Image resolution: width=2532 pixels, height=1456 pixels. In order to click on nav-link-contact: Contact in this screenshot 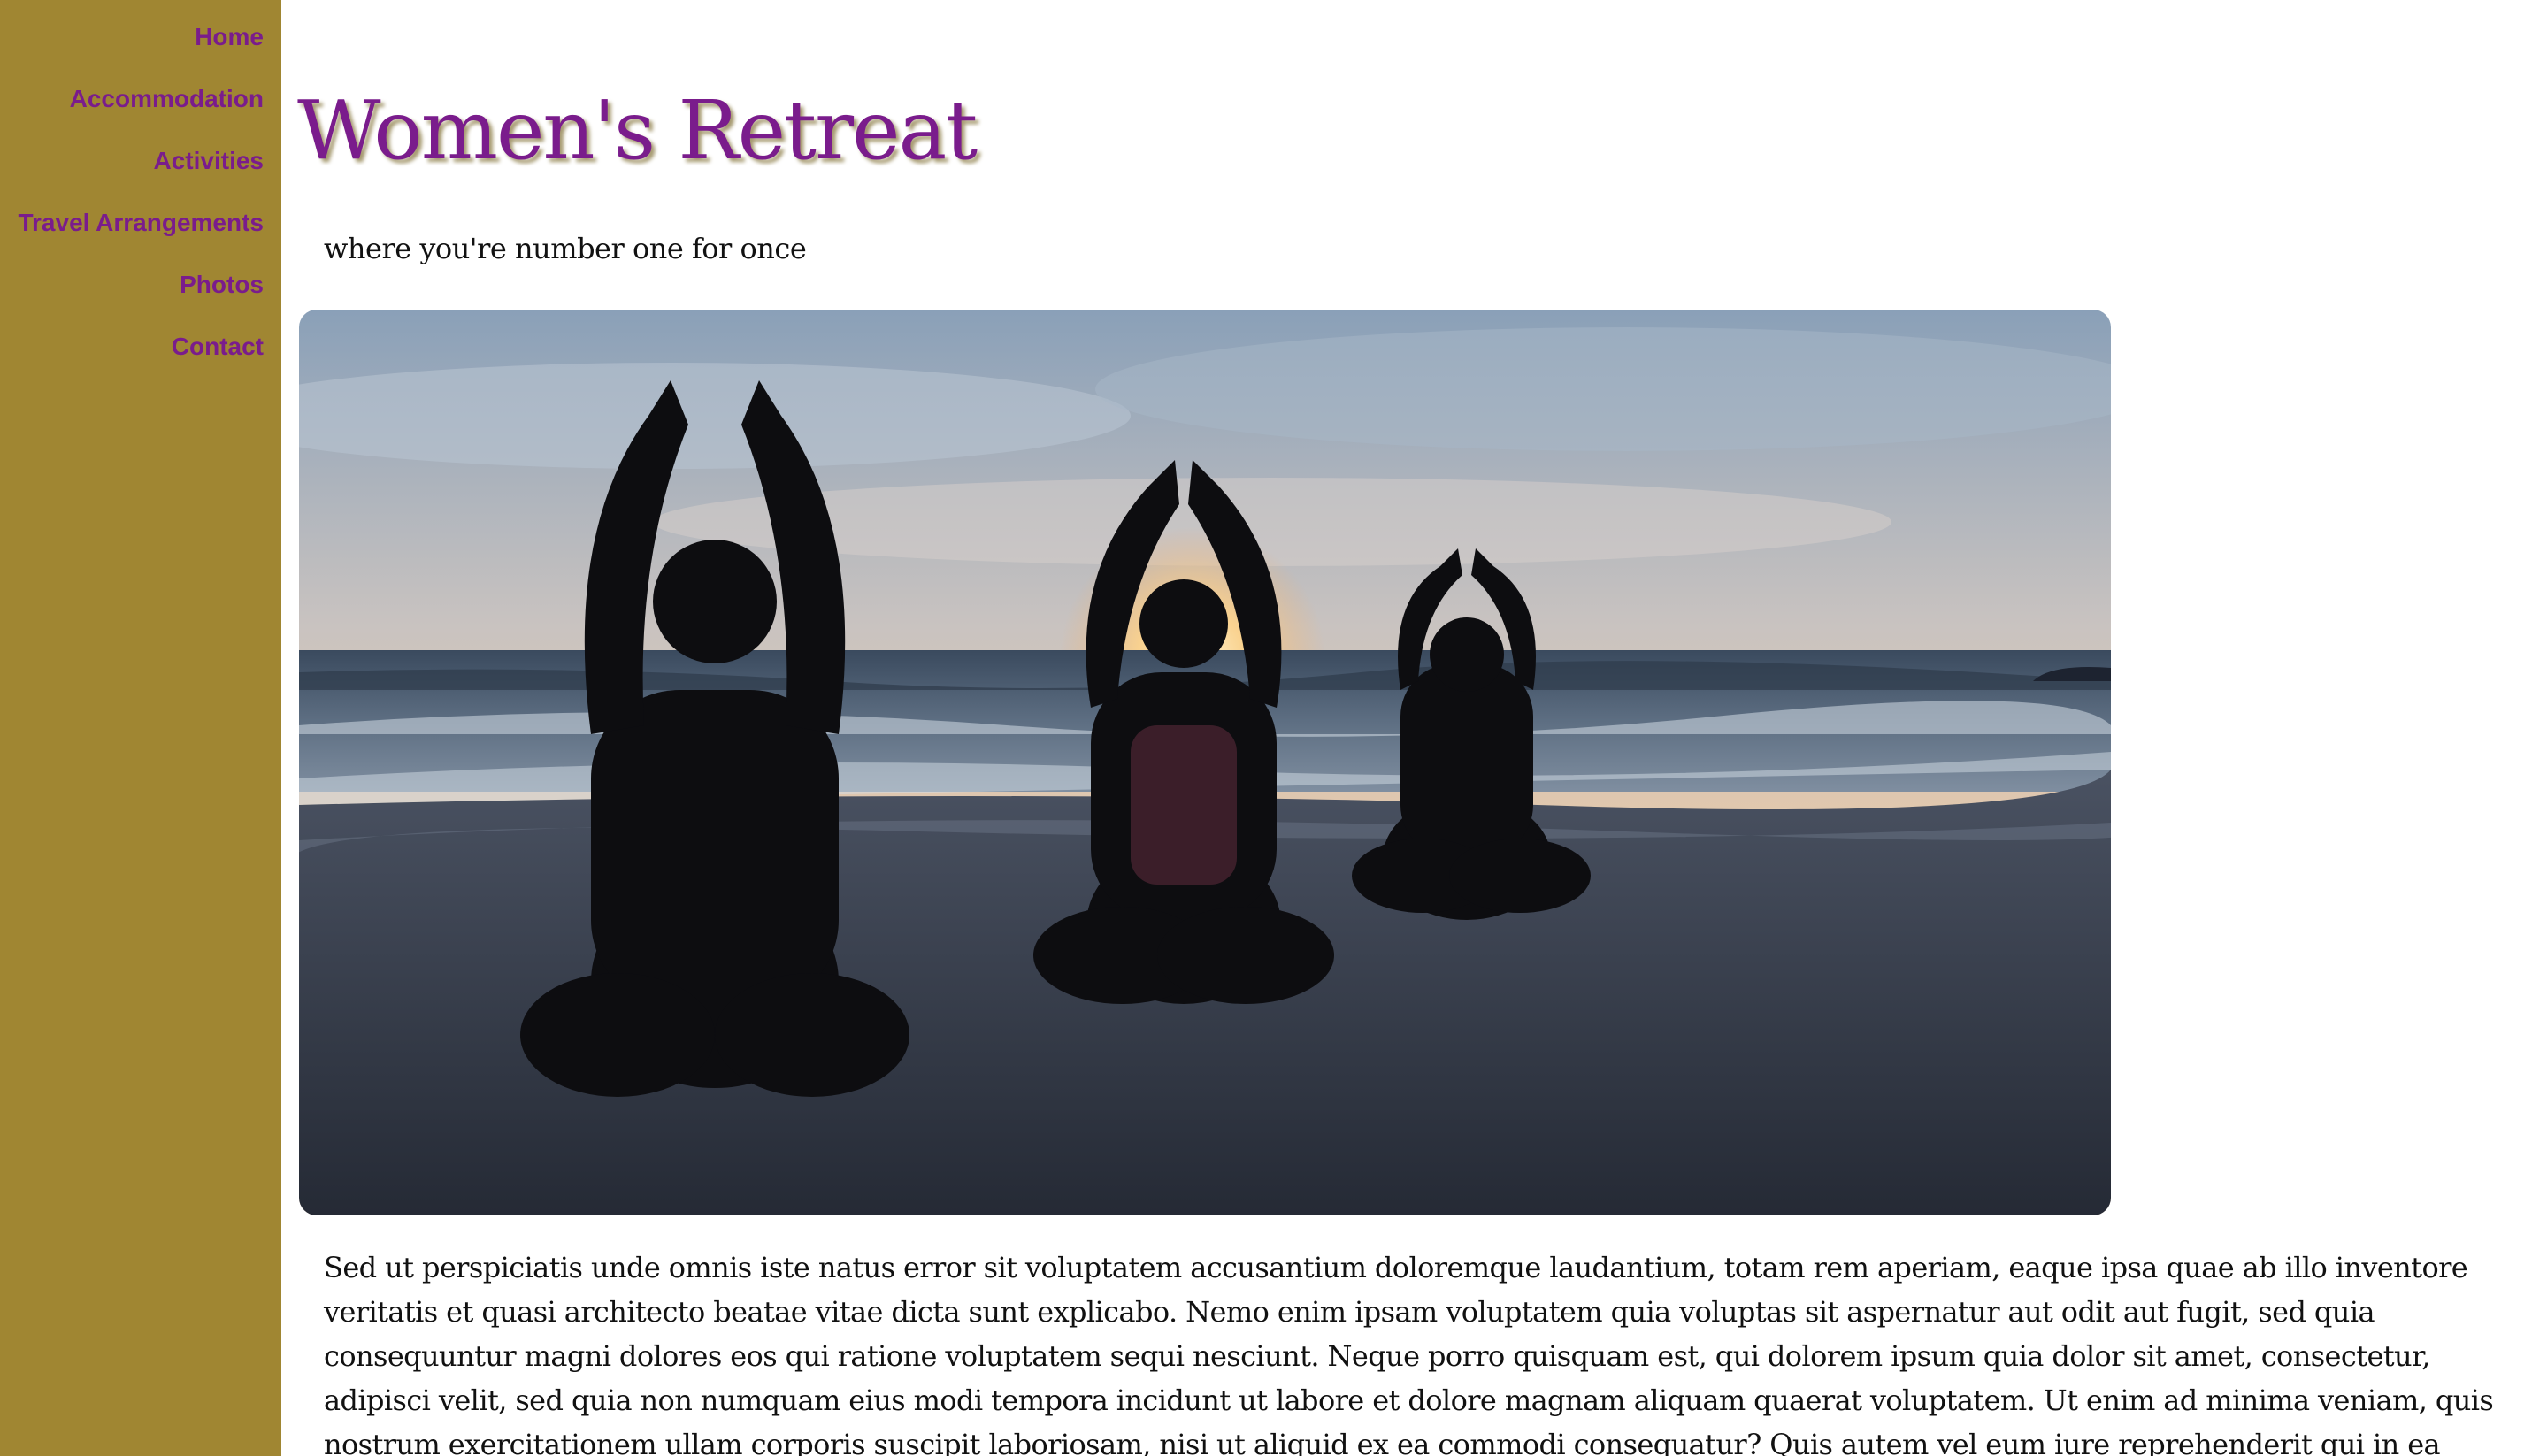, I will do `click(218, 346)`.